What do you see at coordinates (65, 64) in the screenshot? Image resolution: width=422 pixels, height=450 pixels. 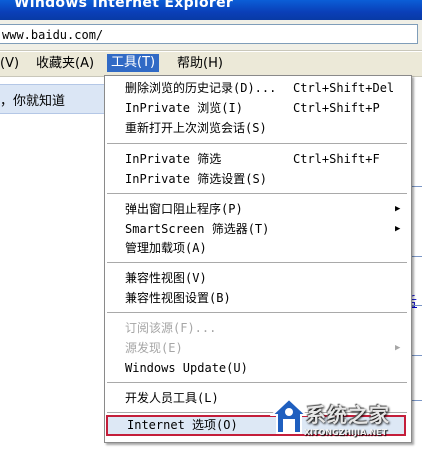 I see `menu-favorites: 收藏夹(A)` at bounding box center [65, 64].